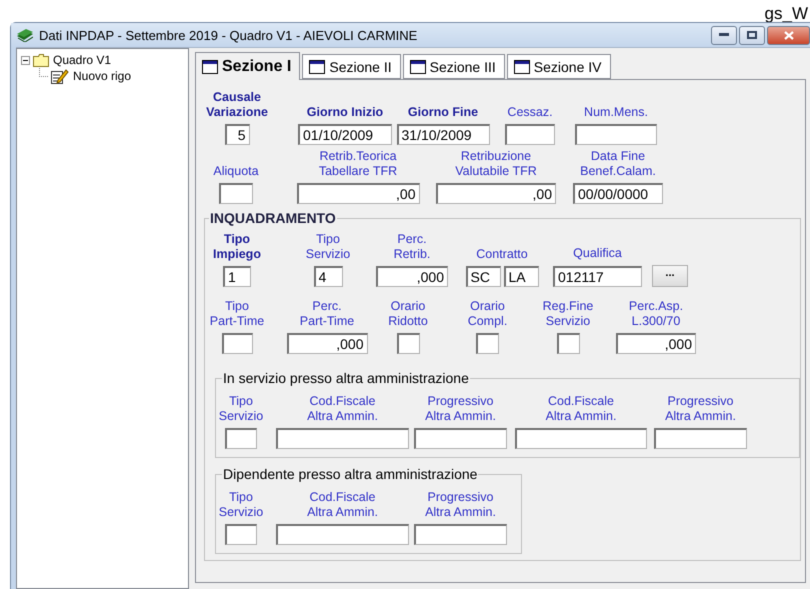 This screenshot has width=810, height=589. What do you see at coordinates (616, 112) in the screenshot?
I see `field-label: Num.Mens.` at bounding box center [616, 112].